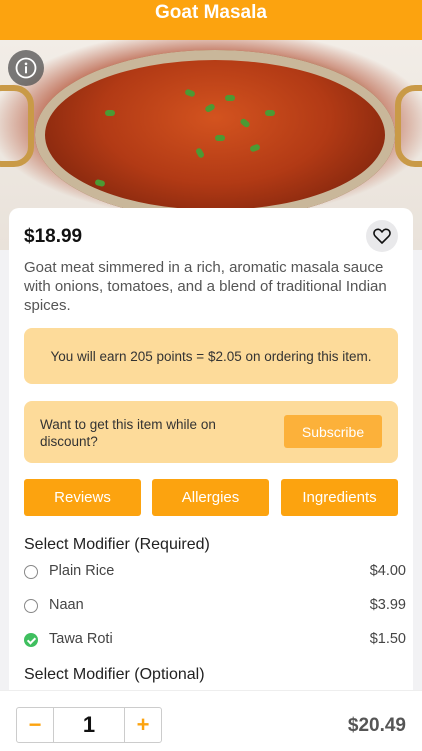 This screenshot has height=751, width=422. I want to click on heart-icon, so click(382, 236).